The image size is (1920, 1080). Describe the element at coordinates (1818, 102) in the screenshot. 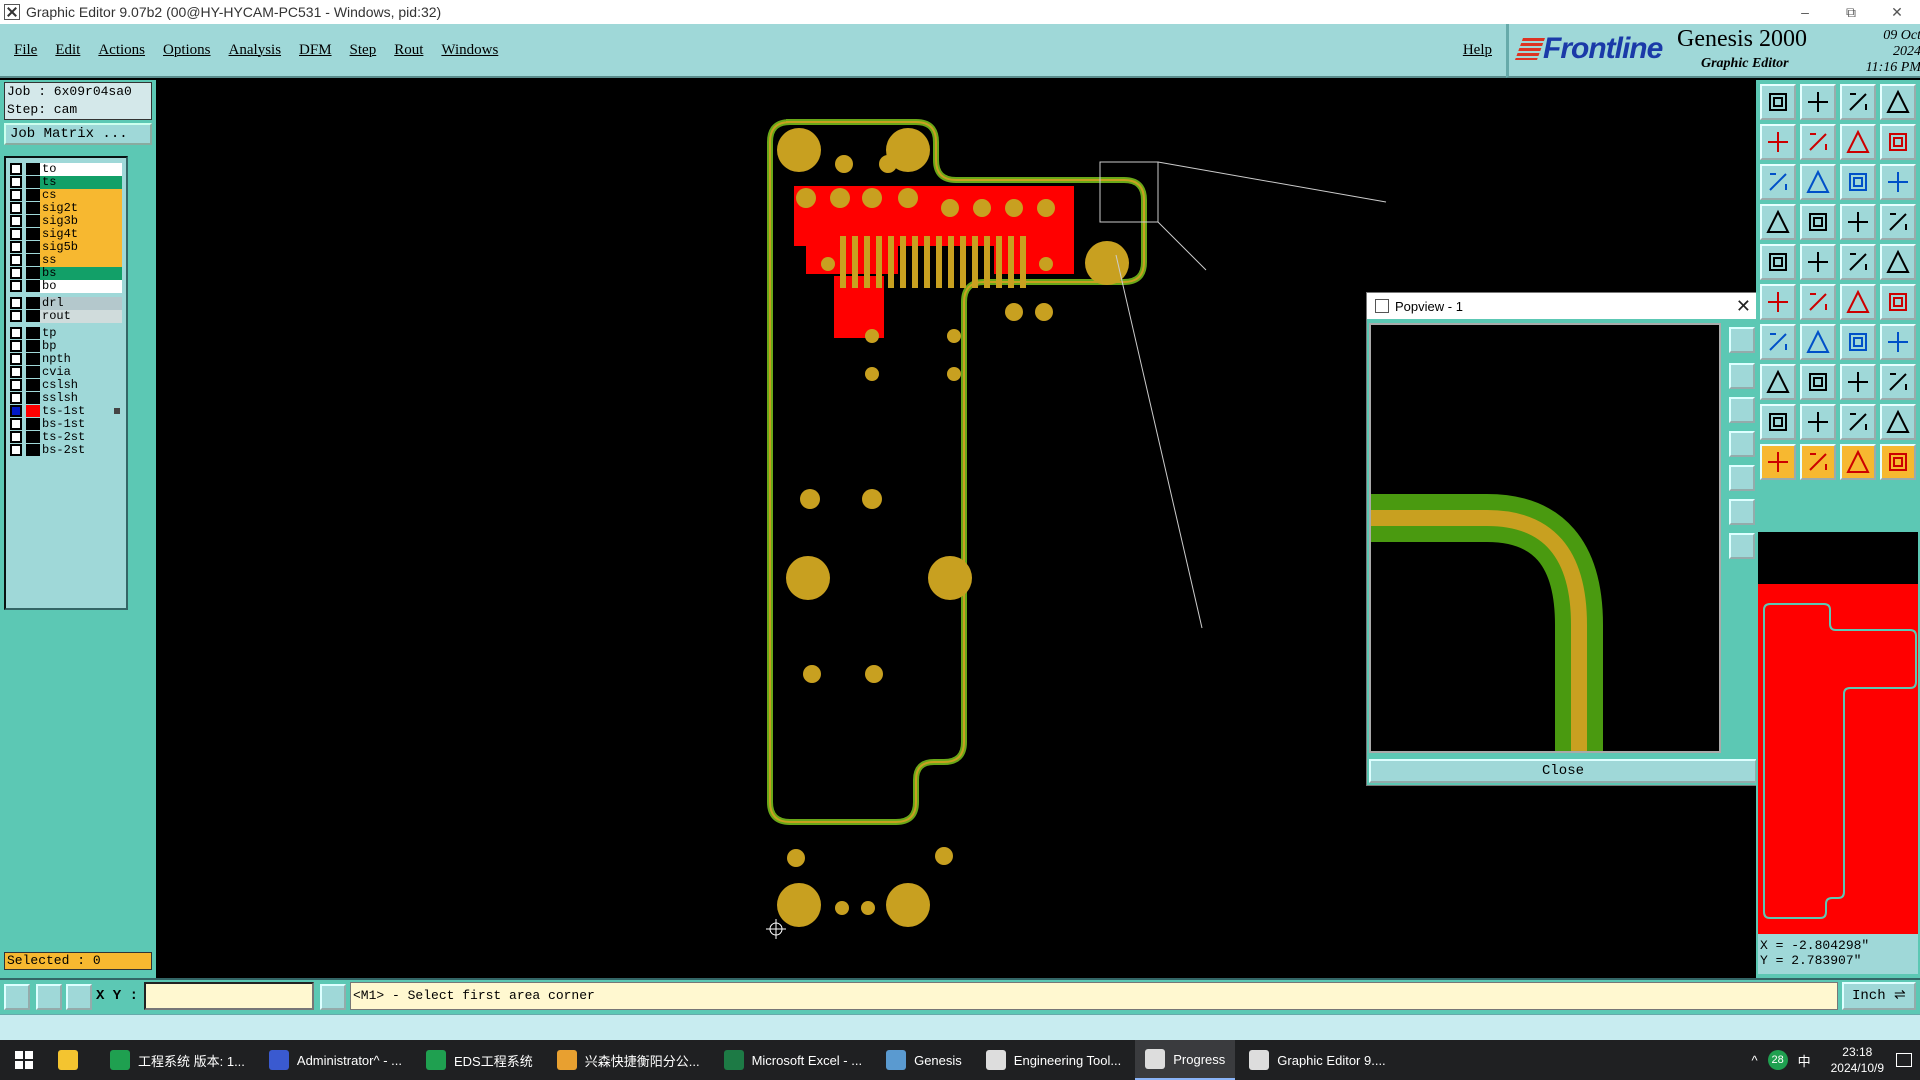

I see `tool-save-button` at that location.